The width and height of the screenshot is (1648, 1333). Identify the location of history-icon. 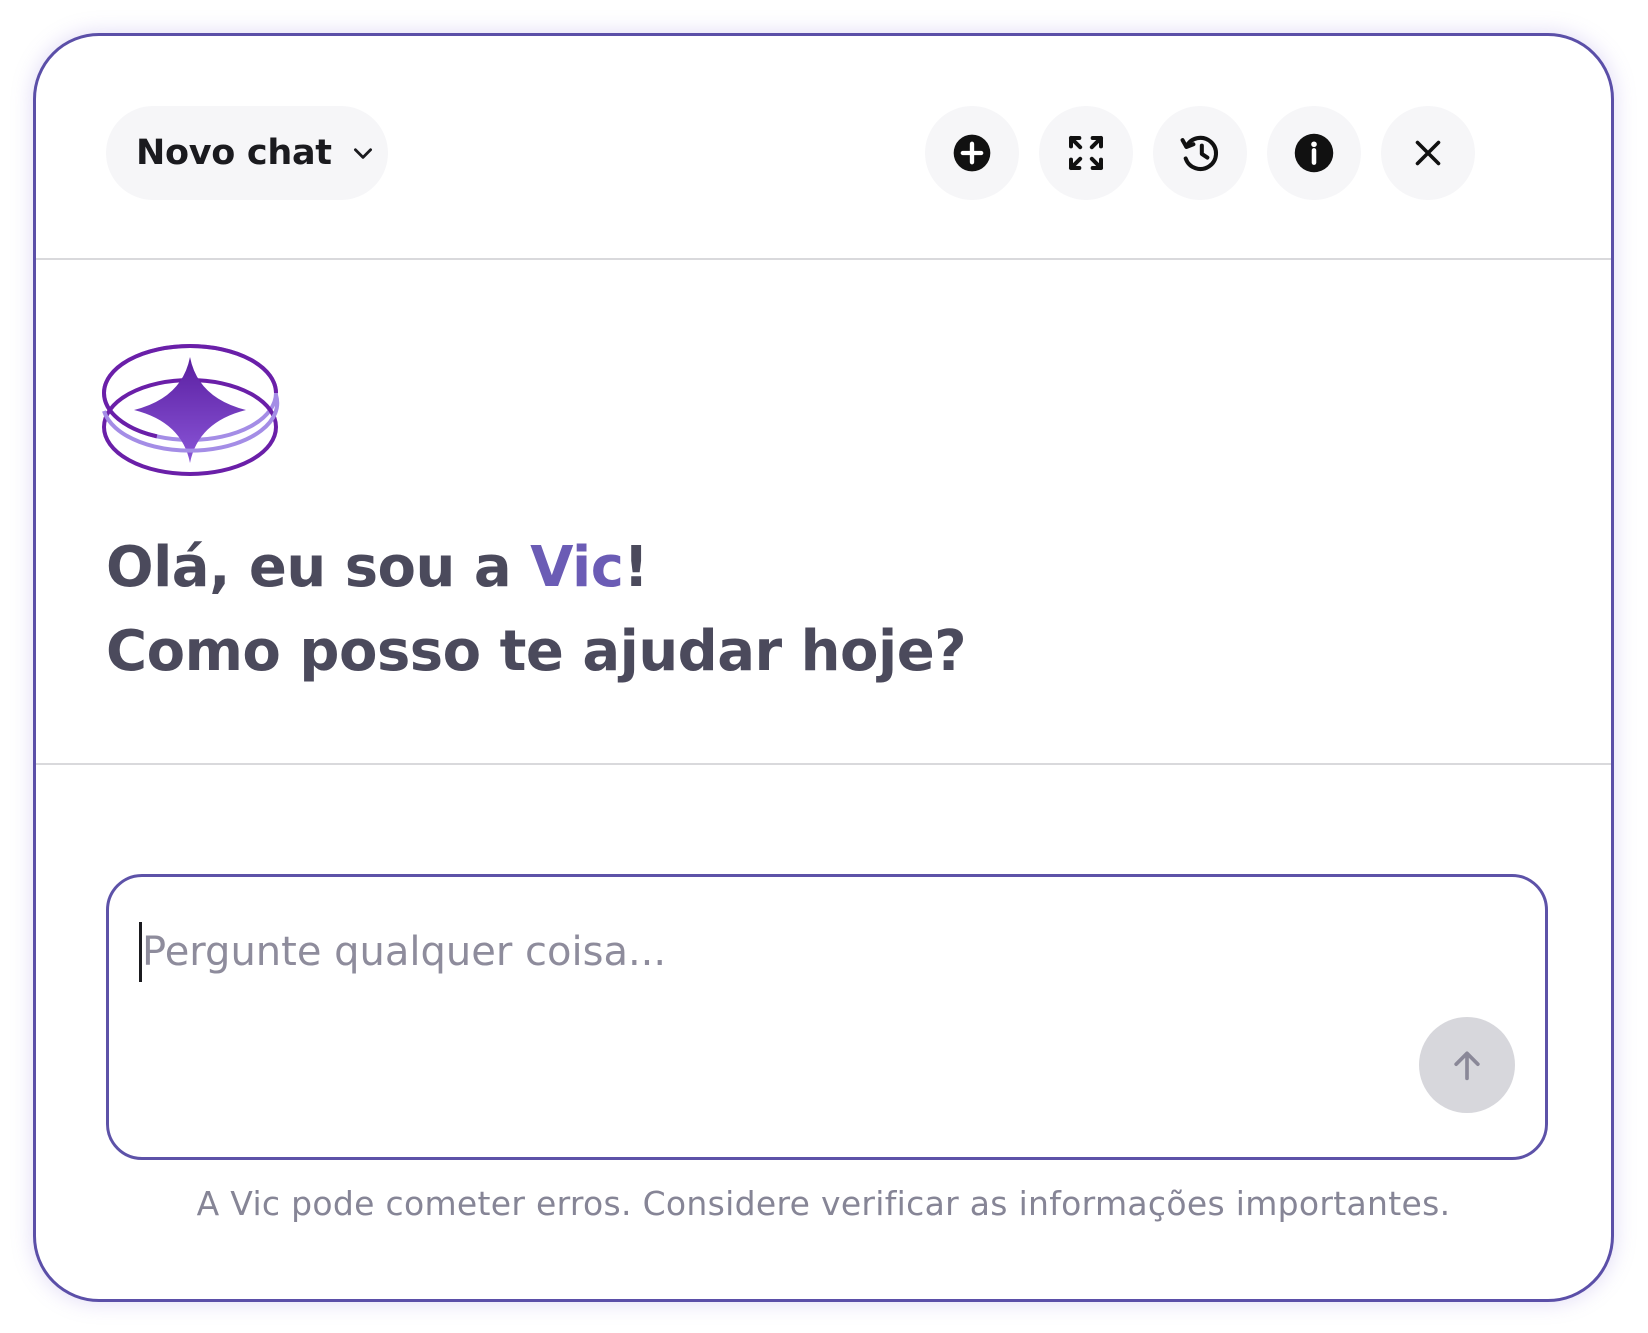
(1199, 153).